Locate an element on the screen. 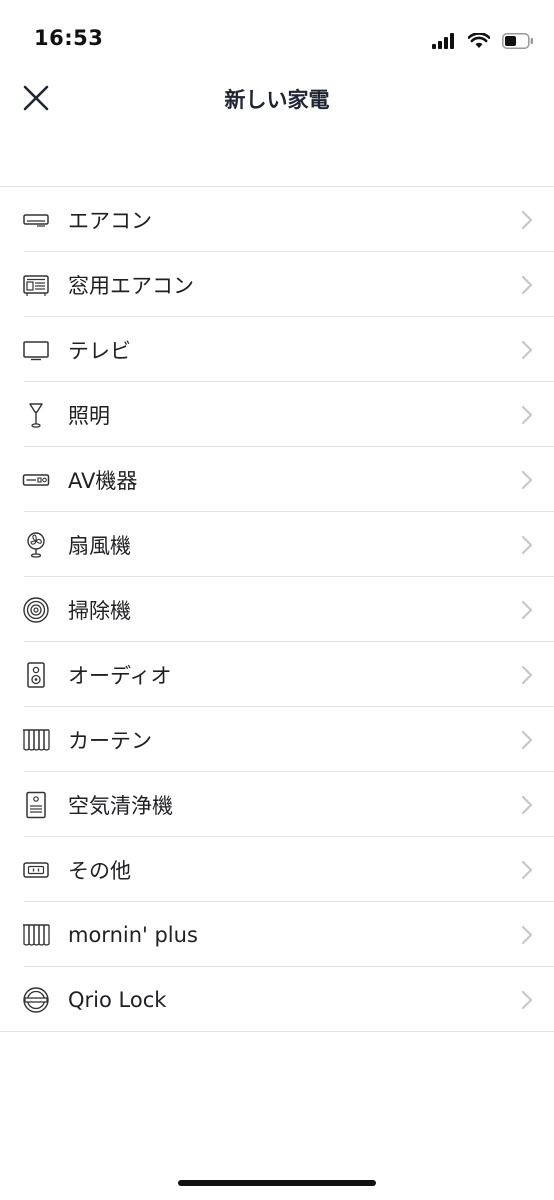  air-purifier-icon is located at coordinates (36, 805).